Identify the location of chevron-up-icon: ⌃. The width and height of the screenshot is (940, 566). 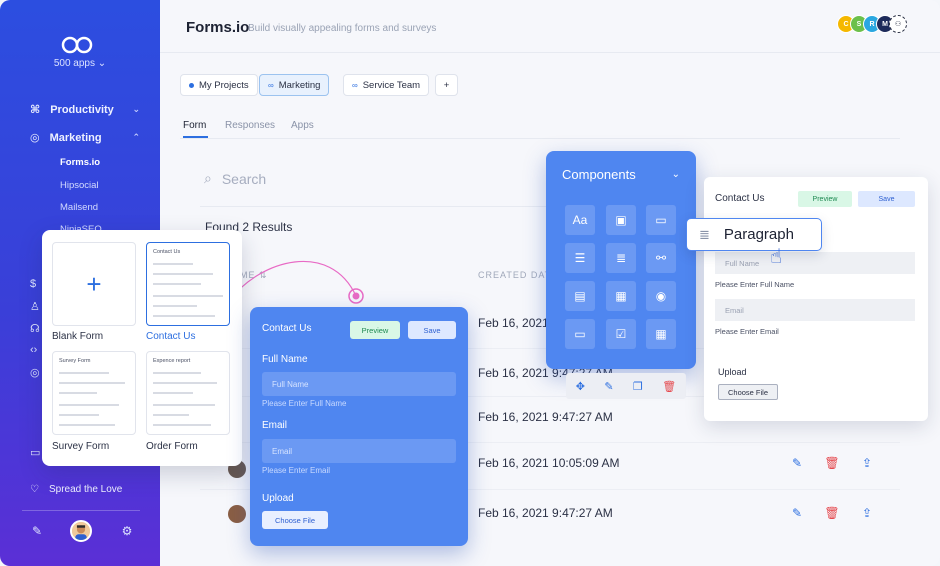
(136, 137).